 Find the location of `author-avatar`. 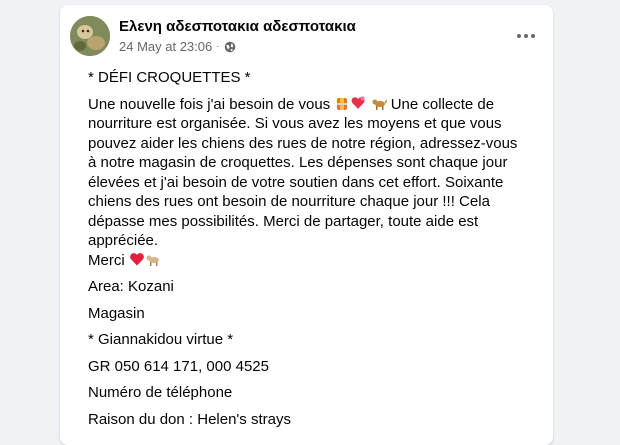

author-avatar is located at coordinates (90, 36).